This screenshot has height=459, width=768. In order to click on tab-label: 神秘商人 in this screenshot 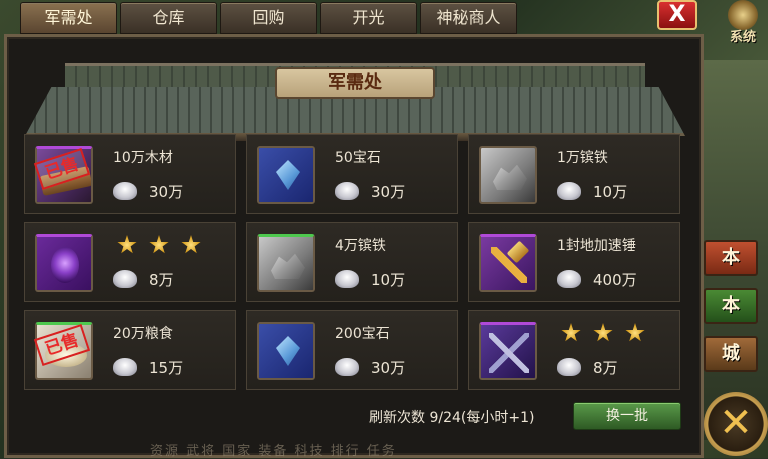, I will do `click(468, 17)`.